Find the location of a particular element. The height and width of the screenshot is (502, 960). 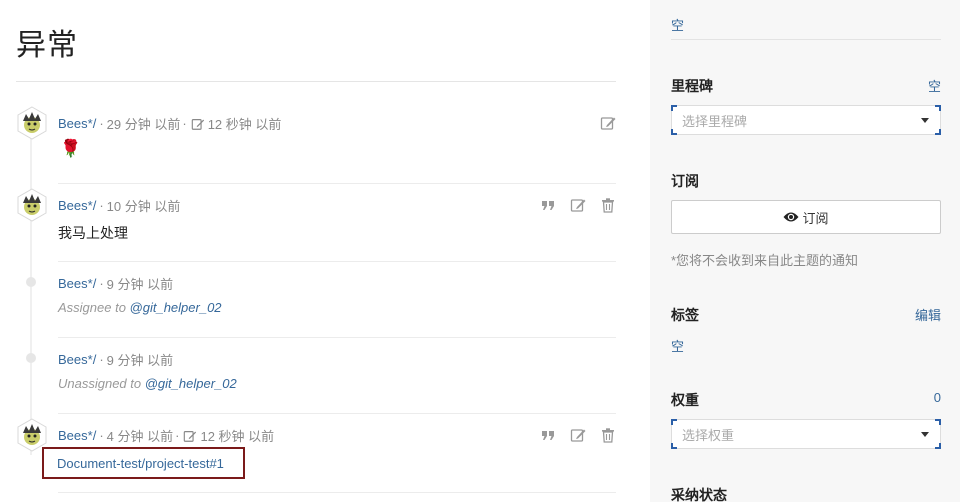

highlighted-issue-reference: Document-test/project-test#1 is located at coordinates (143, 463).